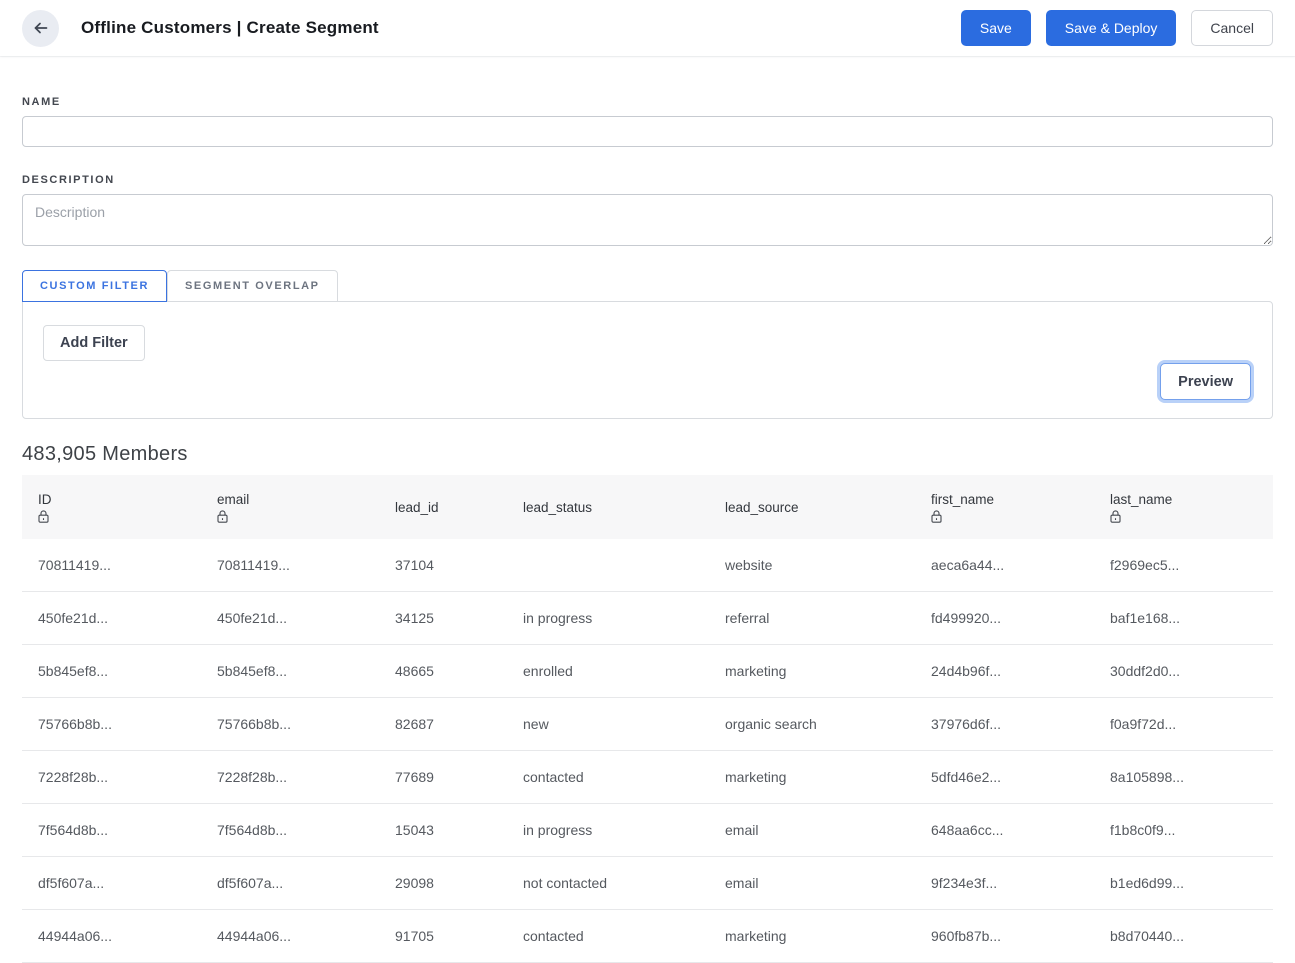  Describe the element at coordinates (252, 286) in the screenshot. I see `tab-segment-overlap: SEGMENT OVERLAP` at that location.